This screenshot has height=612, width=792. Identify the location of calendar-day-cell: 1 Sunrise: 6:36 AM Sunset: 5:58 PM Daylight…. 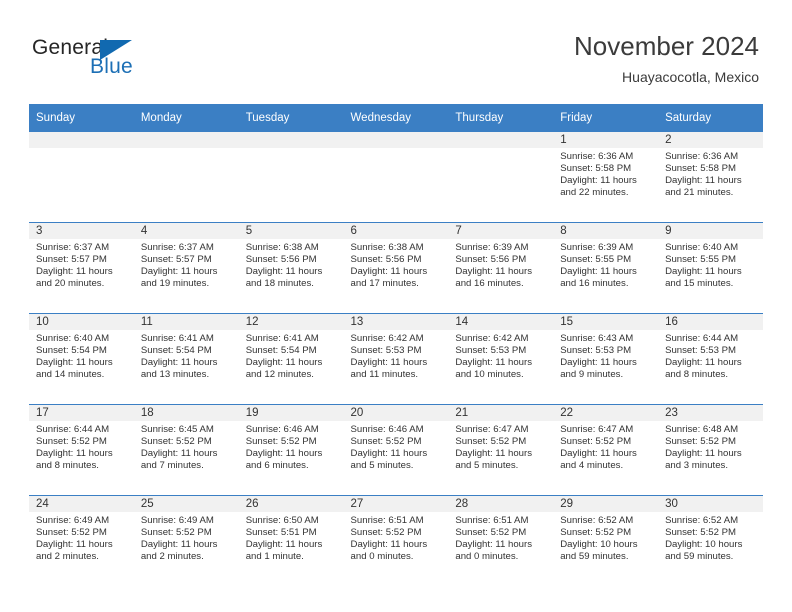
(606, 177).